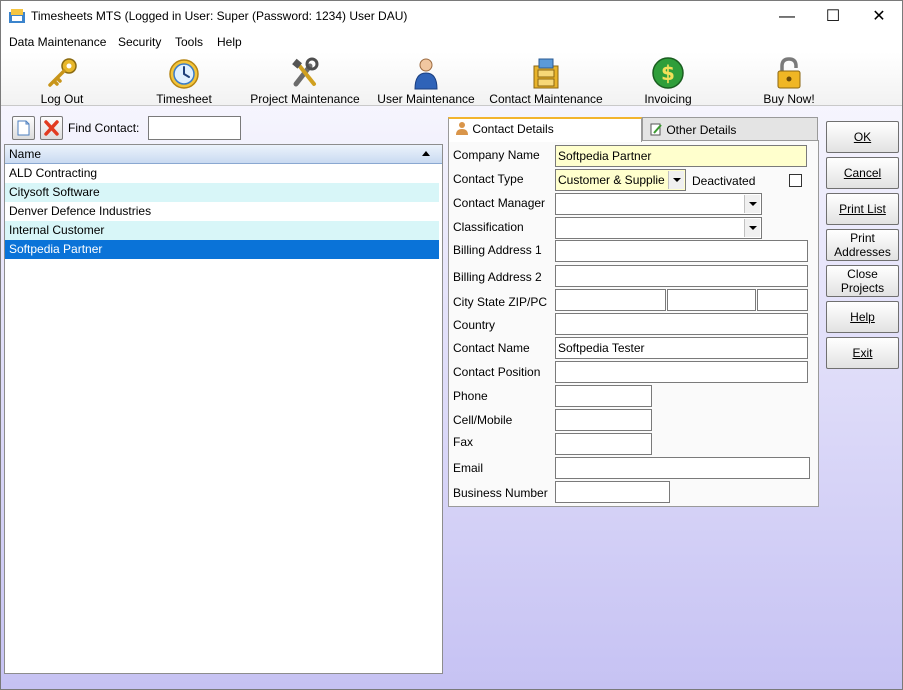 The width and height of the screenshot is (903, 690). I want to click on tab-other-details-label: Other Details, so click(701, 130).